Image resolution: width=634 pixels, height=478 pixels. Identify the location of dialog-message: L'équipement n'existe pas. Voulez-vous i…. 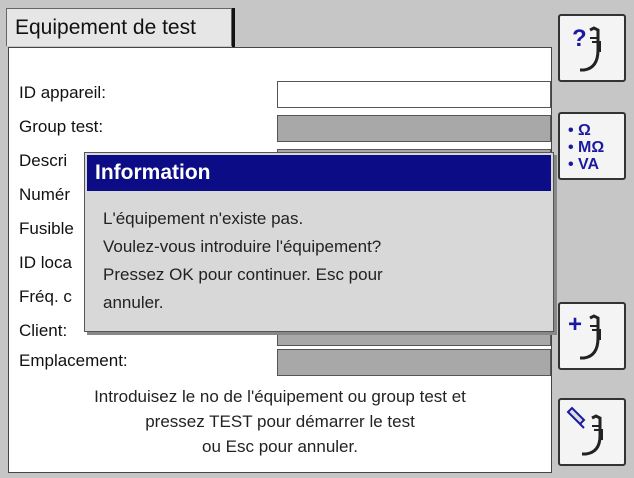
(243, 261).